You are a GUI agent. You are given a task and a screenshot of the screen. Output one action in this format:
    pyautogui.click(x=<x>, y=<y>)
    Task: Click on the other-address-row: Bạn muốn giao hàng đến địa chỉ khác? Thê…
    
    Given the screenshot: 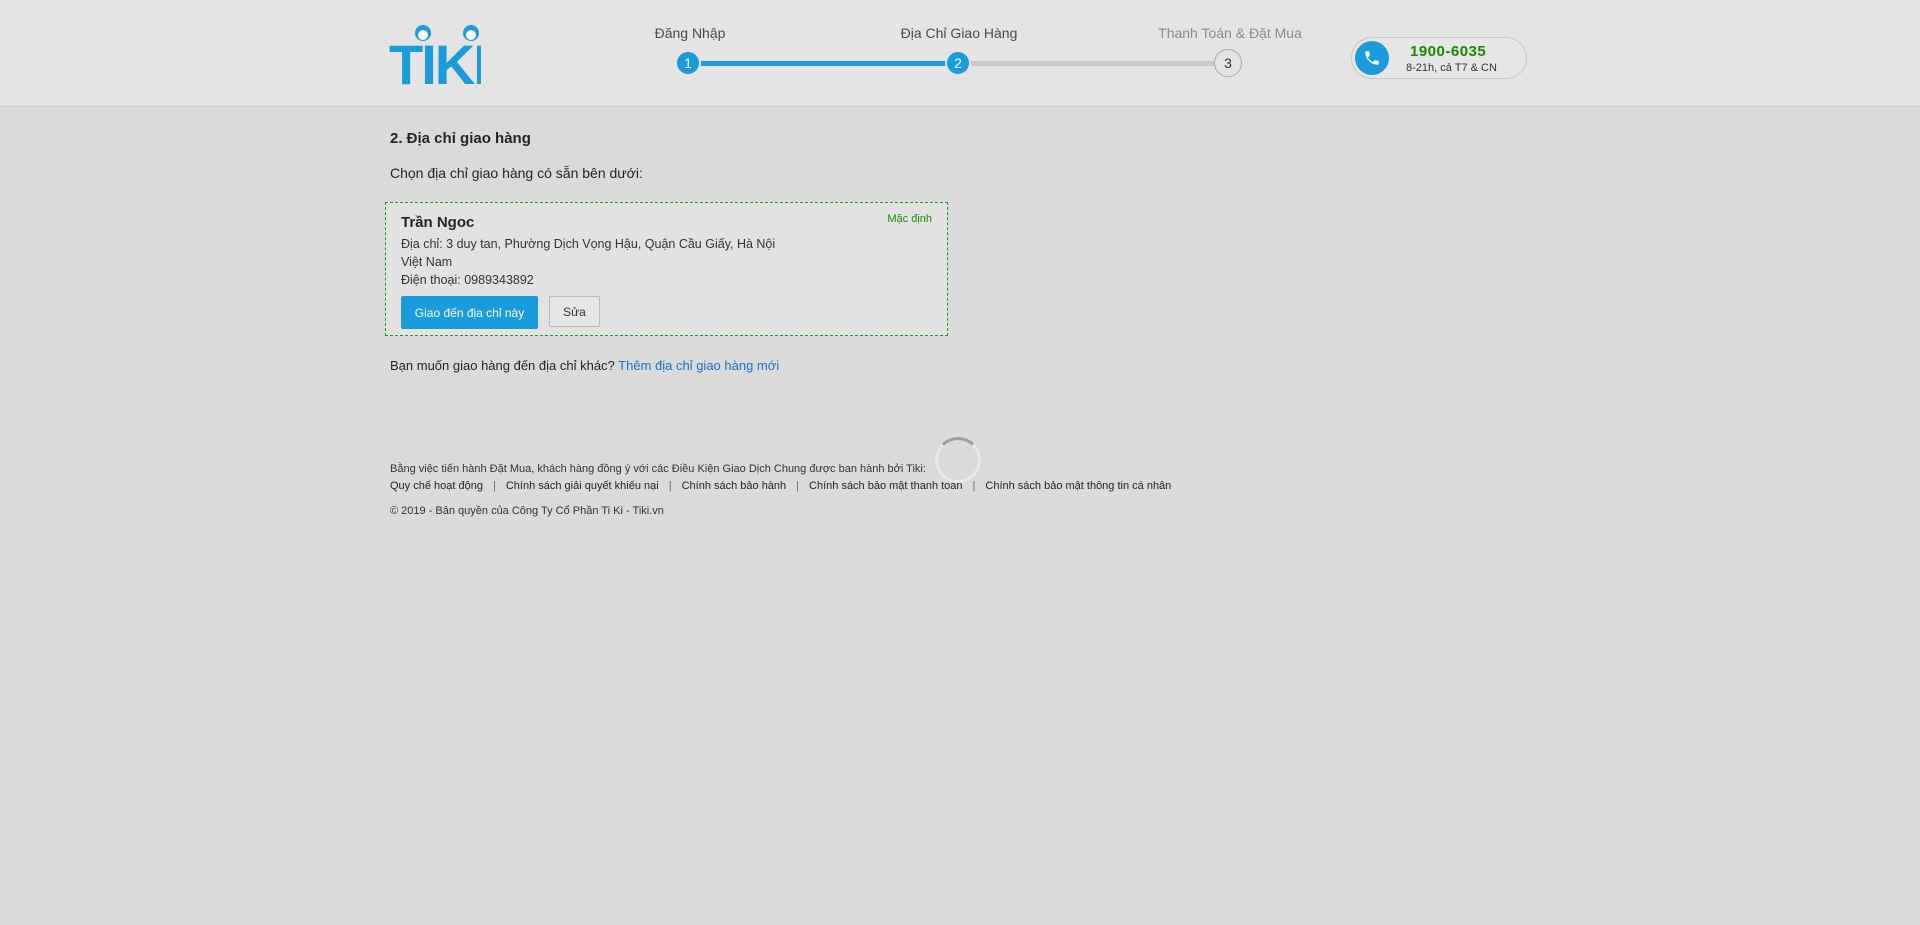 What is the action you would take?
    pyautogui.click(x=584, y=365)
    